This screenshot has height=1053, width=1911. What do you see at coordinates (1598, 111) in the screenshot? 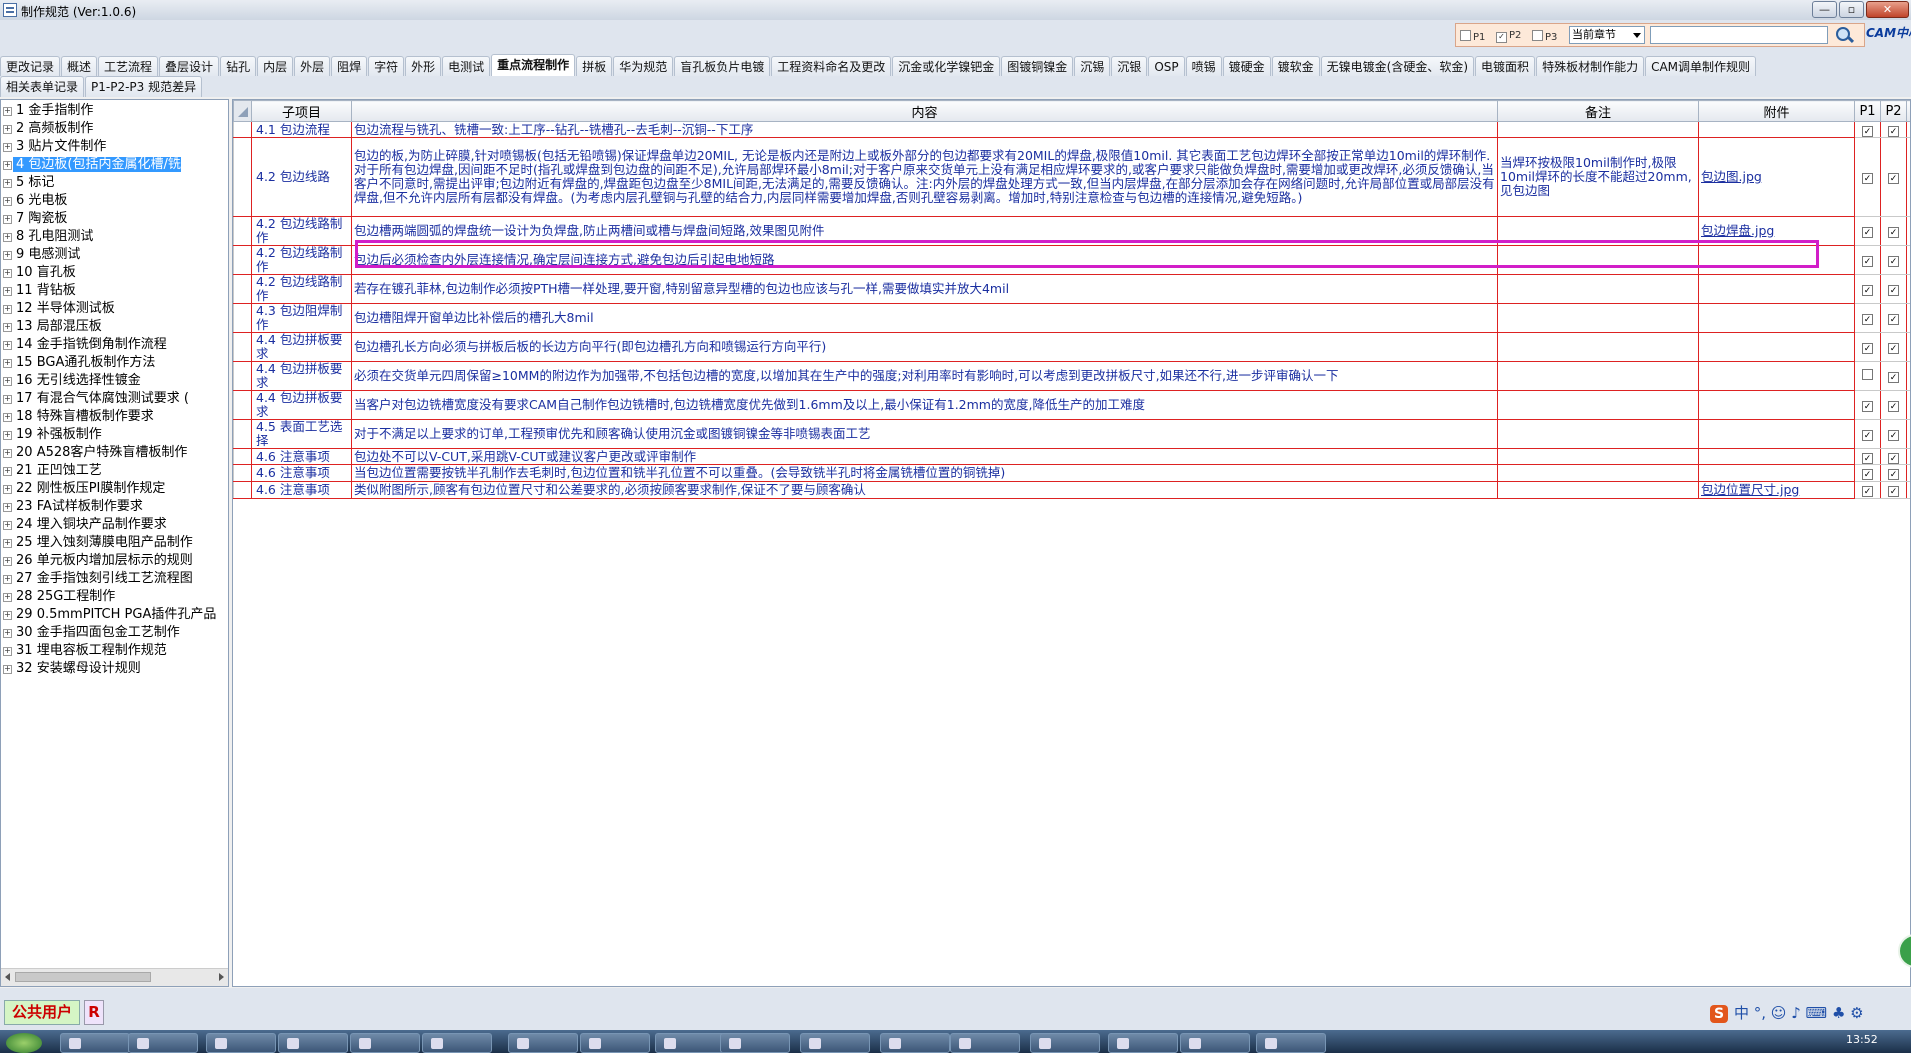
I see `col-header-note: 备注` at bounding box center [1598, 111].